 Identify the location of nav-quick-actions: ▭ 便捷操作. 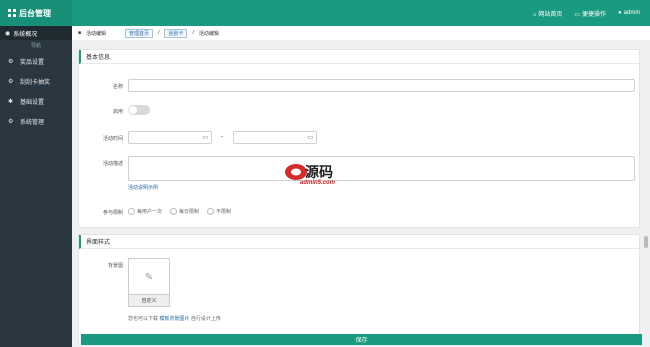
(590, 13).